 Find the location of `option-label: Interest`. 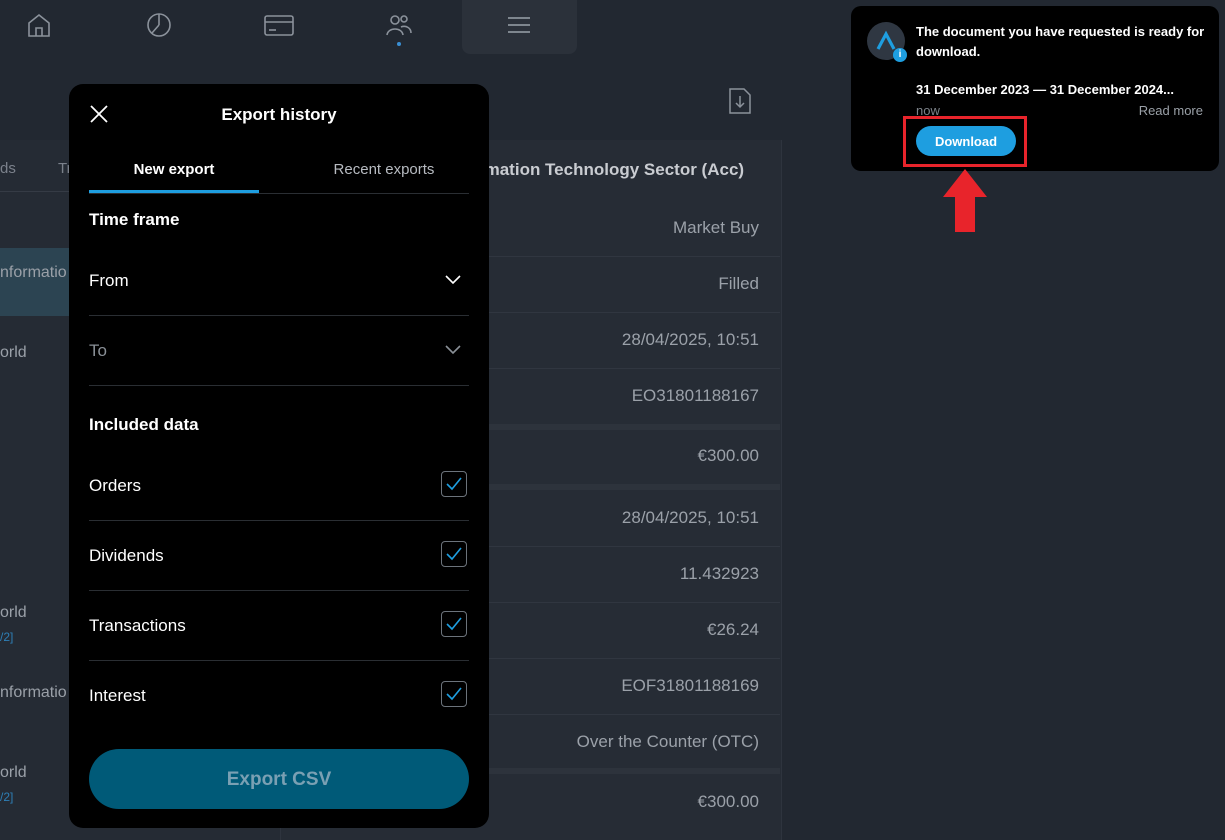

option-label: Interest is located at coordinates (117, 695).